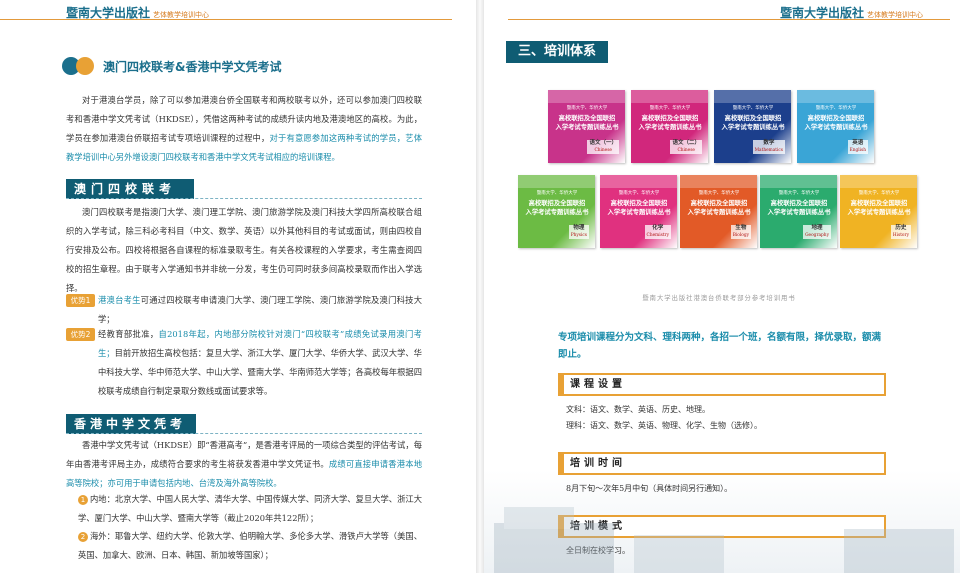 The height and width of the screenshot is (573, 960). I want to click on advantage2-badge: 优势2, so click(80, 334).